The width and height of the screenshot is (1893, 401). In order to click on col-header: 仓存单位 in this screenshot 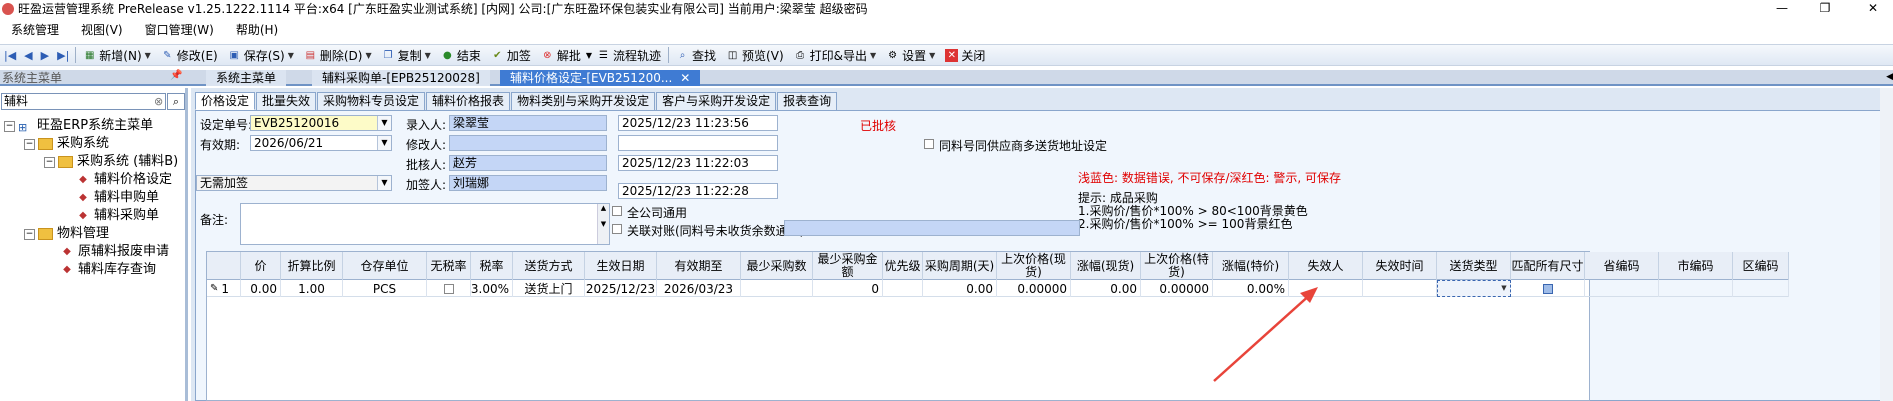, I will do `click(385, 266)`.